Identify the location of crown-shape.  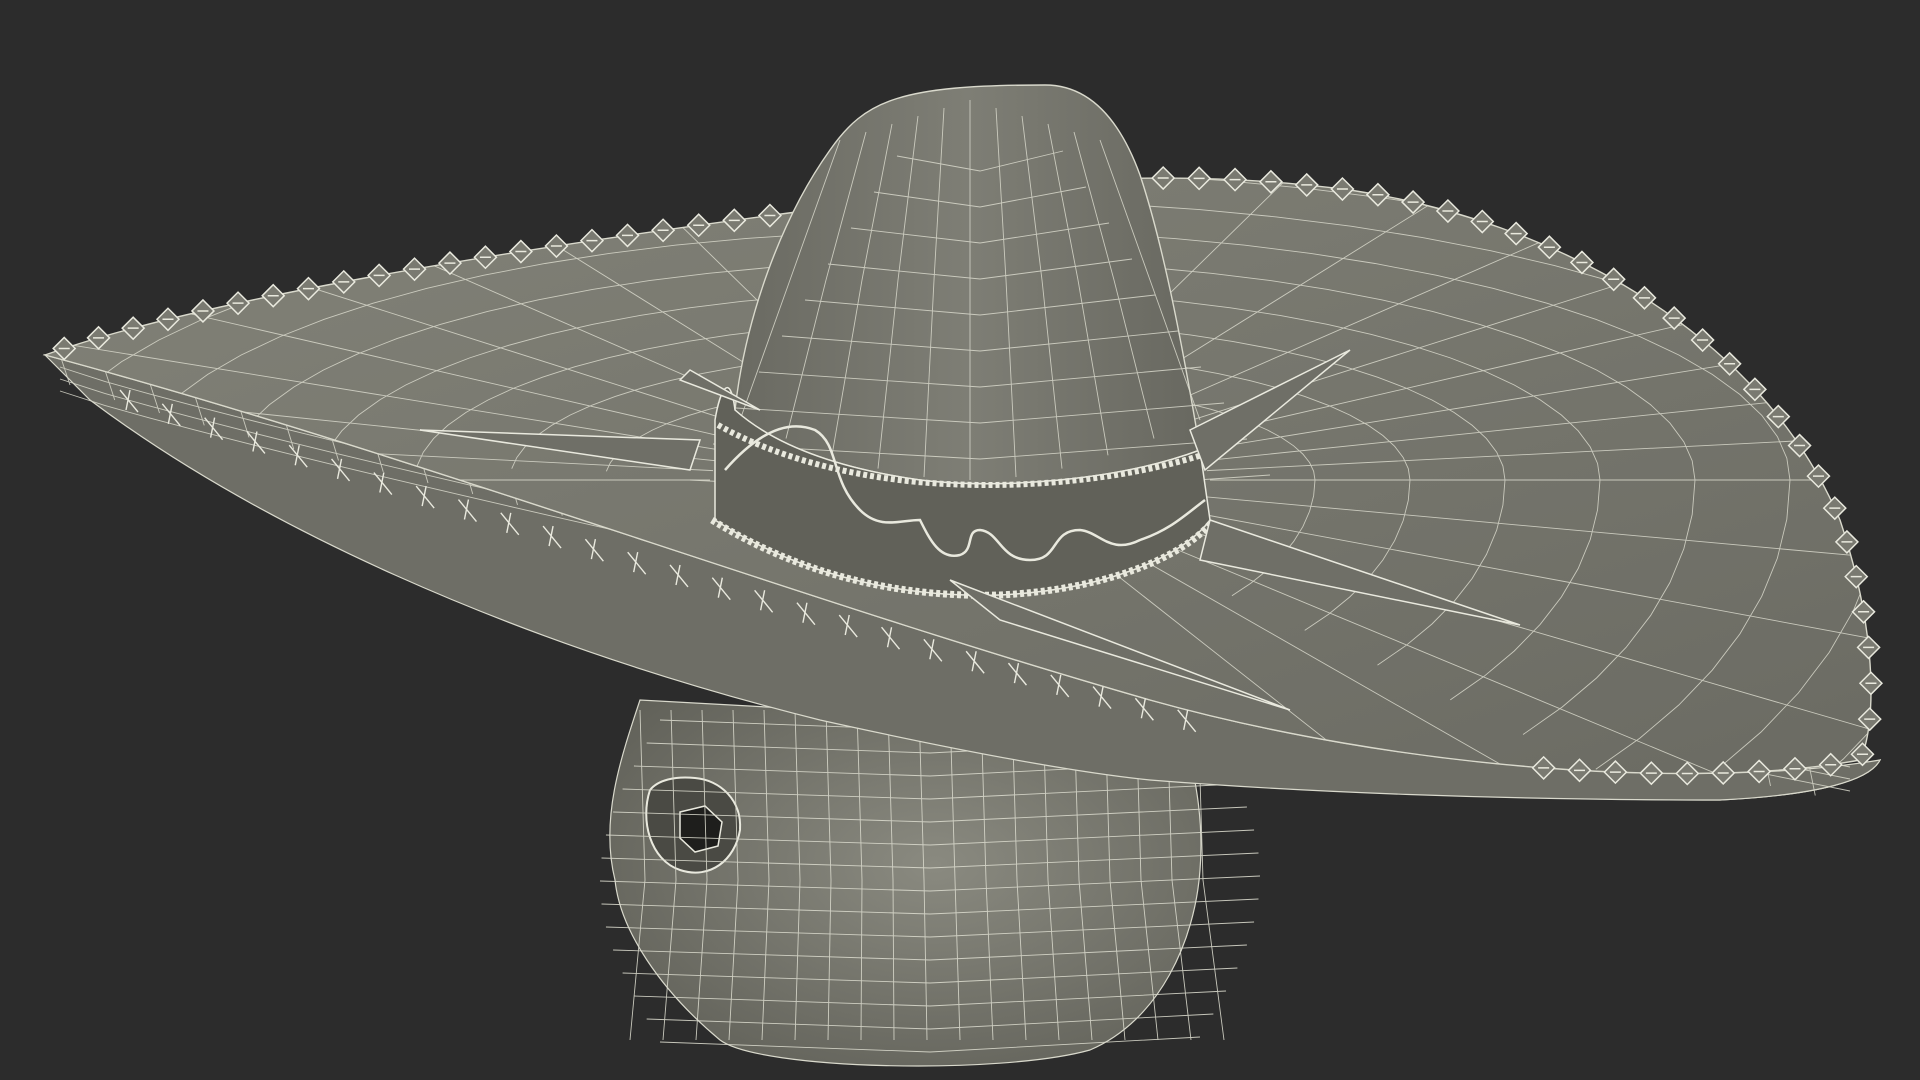
(967, 284).